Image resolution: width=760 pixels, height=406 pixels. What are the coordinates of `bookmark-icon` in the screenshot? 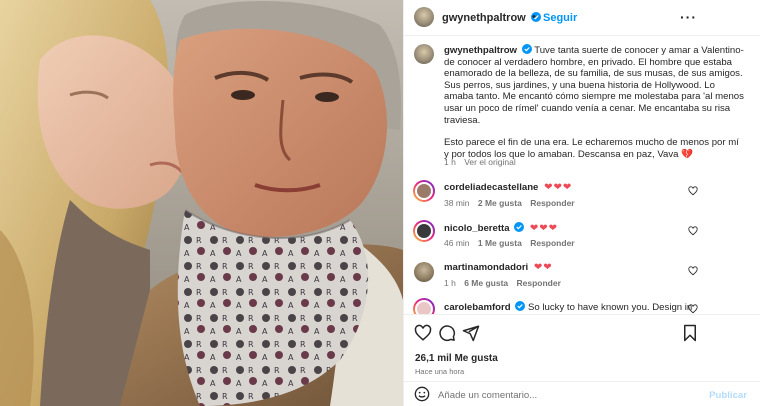 It's located at (690, 333).